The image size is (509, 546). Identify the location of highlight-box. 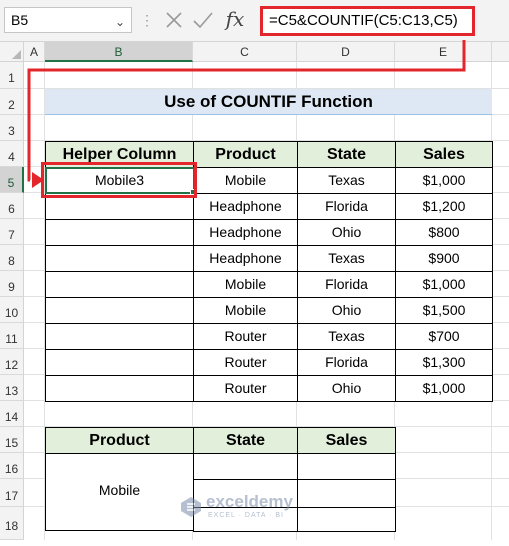
(119, 180).